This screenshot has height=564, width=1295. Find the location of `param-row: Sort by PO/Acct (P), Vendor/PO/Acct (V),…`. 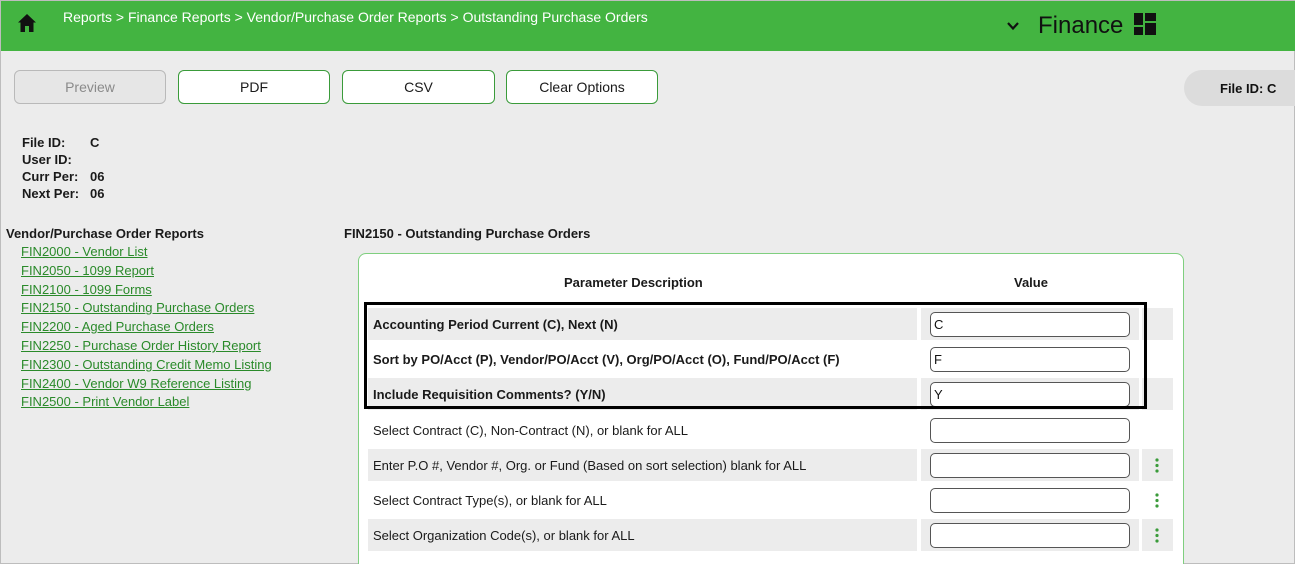

param-row: Sort by PO/Acct (P), Vendor/PO/Acct (V),… is located at coordinates (770, 359).